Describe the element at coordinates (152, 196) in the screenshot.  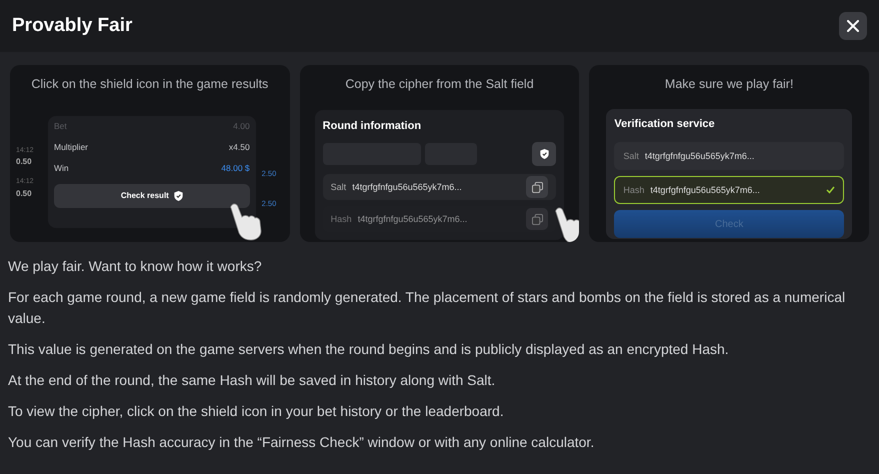
I see `check-result-button: Check result` at that location.